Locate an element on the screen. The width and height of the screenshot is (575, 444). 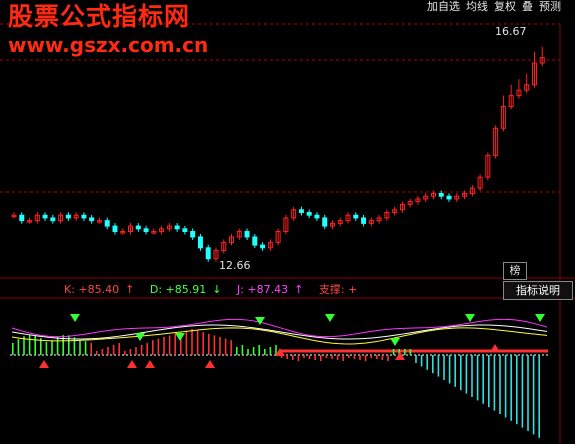
d-line is located at coordinates (279, 336).